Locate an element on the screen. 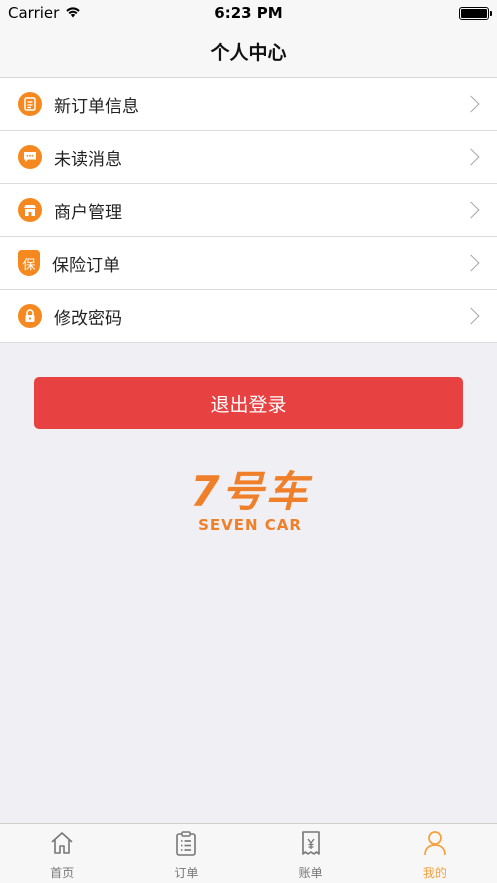  tab-bar: 首页 订单 账单 我的 is located at coordinates (248, 853).